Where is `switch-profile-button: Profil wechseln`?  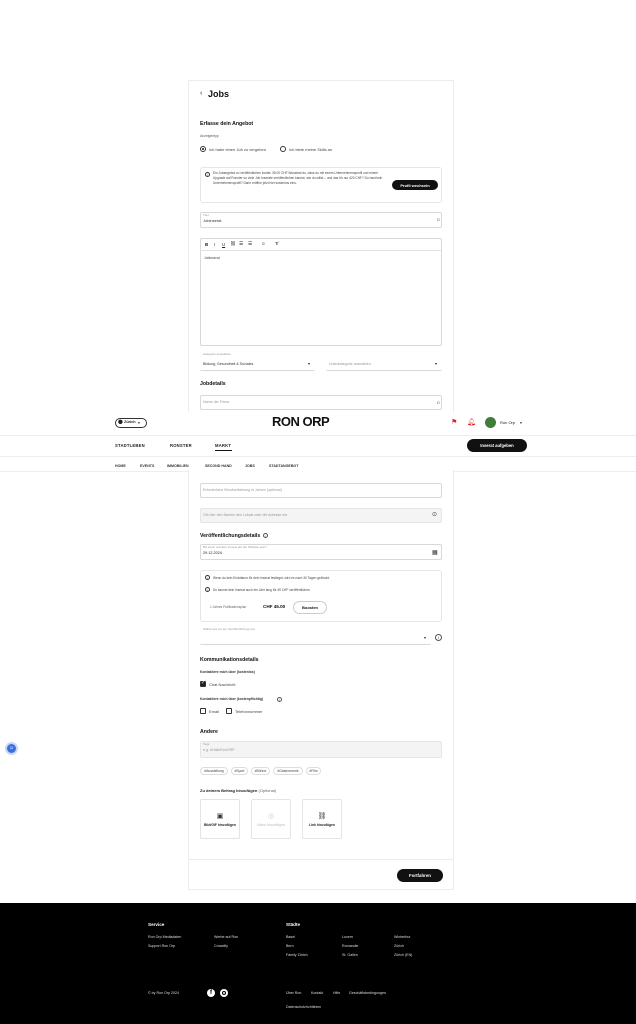 switch-profile-button: Profil wechseln is located at coordinates (415, 185).